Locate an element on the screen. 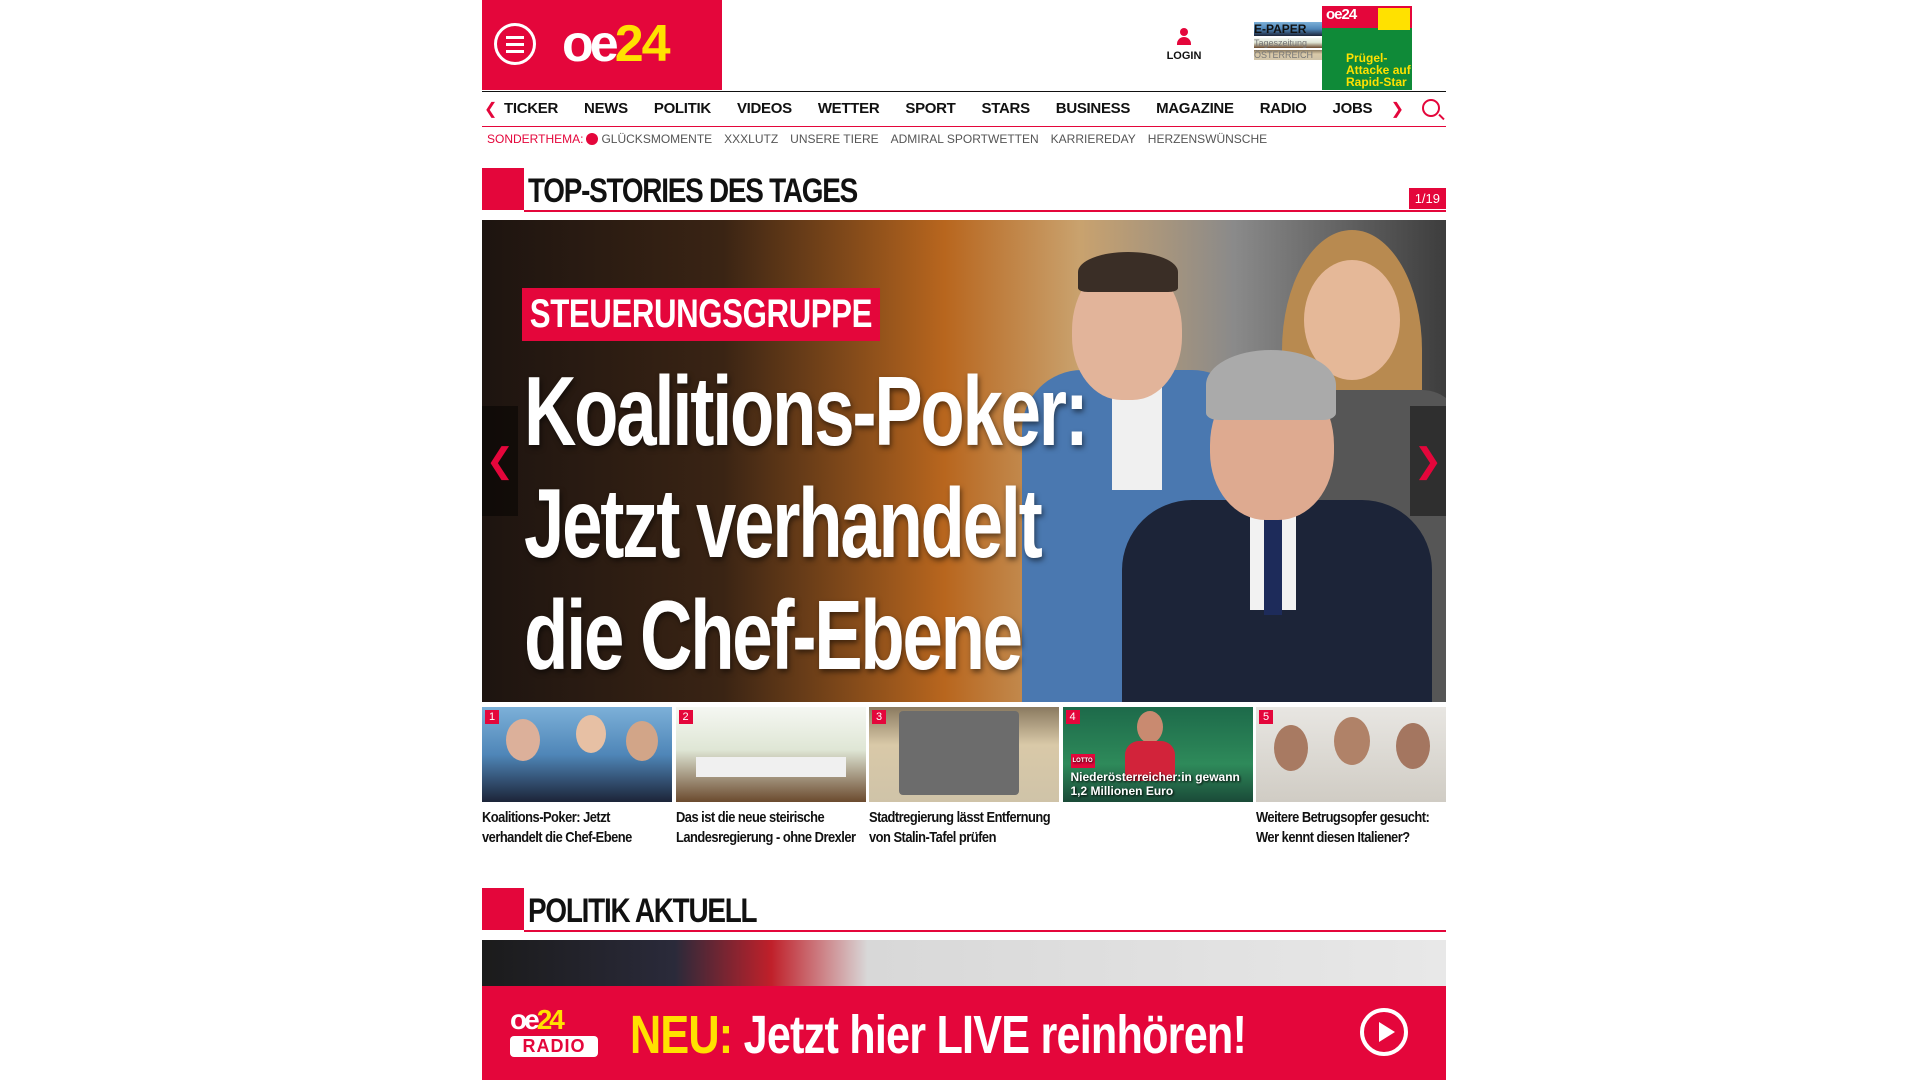 The image size is (1920, 1080). user-icon is located at coordinates (1184, 37).